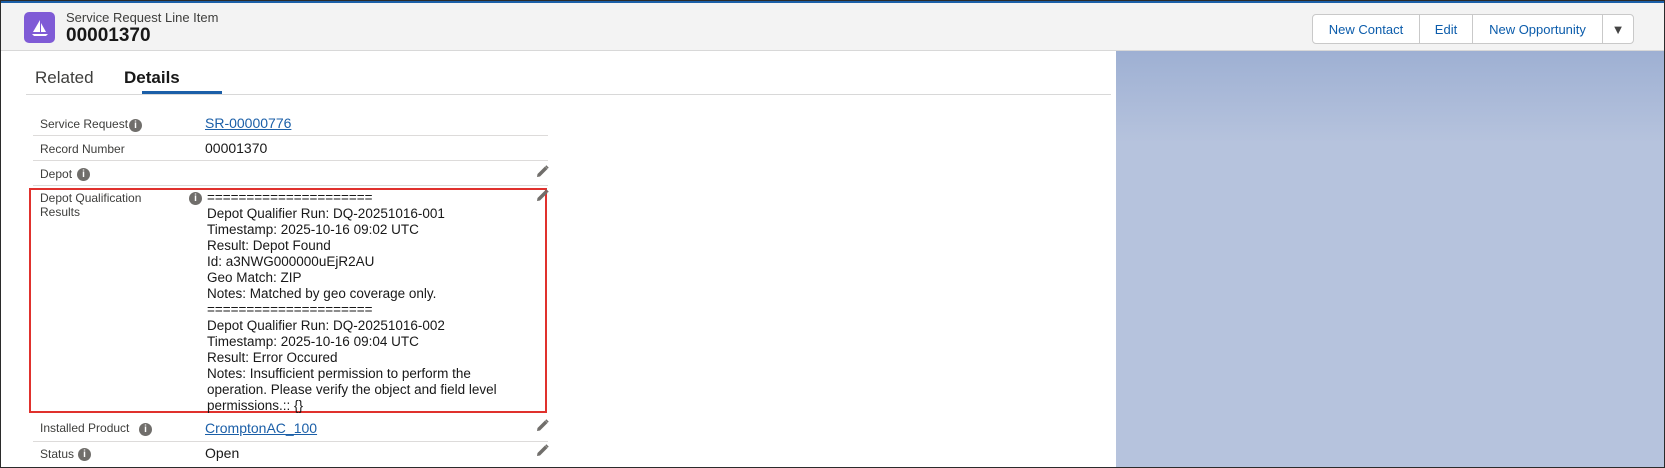 This screenshot has height=468, width=1665. What do you see at coordinates (568, 94) in the screenshot?
I see `tab-divider` at bounding box center [568, 94].